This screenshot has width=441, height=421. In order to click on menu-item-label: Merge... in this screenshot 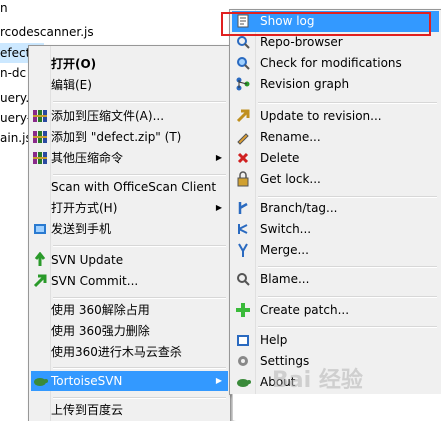, I will do `click(284, 250)`.